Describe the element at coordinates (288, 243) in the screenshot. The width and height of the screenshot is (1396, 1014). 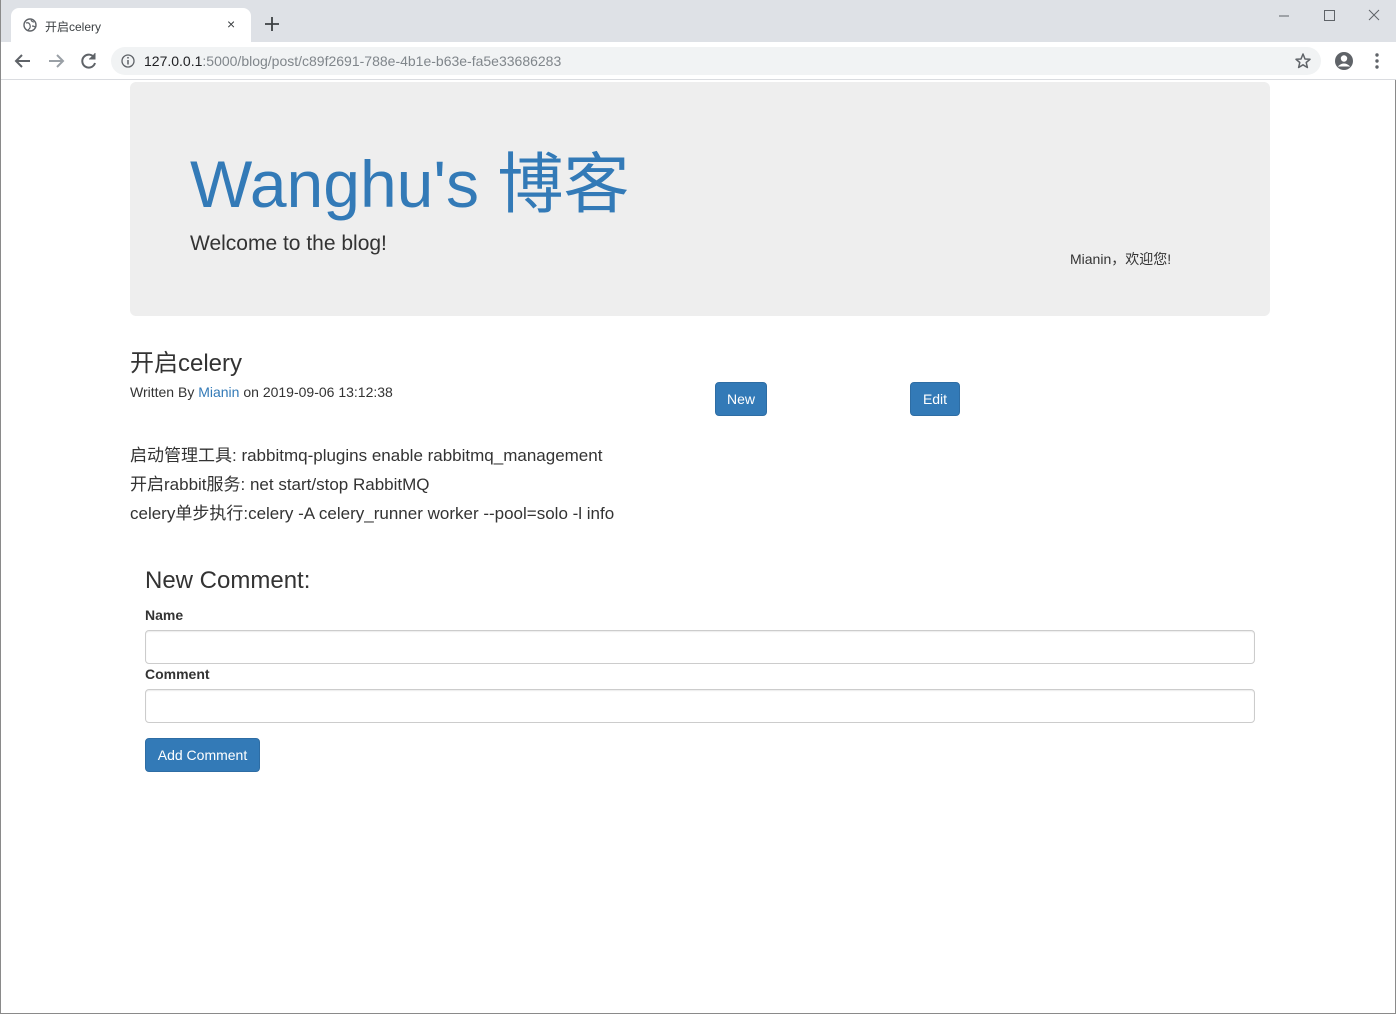
I see `site-subtitle: Welcome to the blog!` at that location.